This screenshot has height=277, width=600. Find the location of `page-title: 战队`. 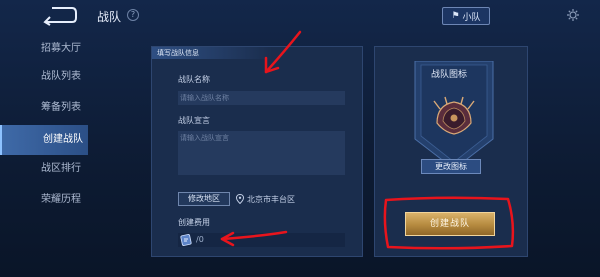

page-title: 战队 is located at coordinates (109, 17).